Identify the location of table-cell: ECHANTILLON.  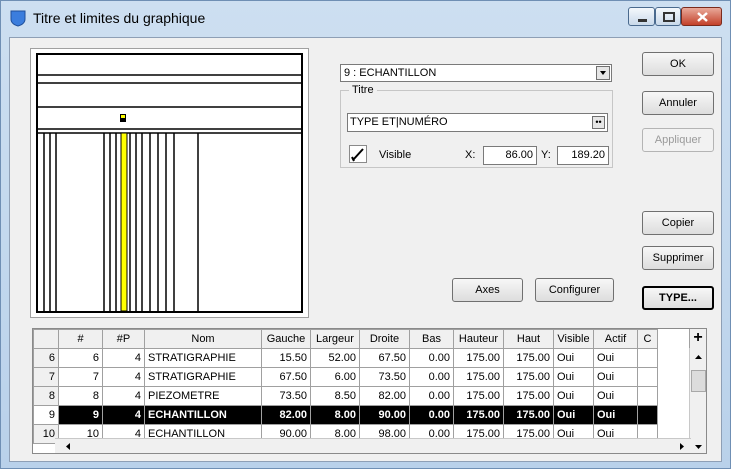
(203, 415).